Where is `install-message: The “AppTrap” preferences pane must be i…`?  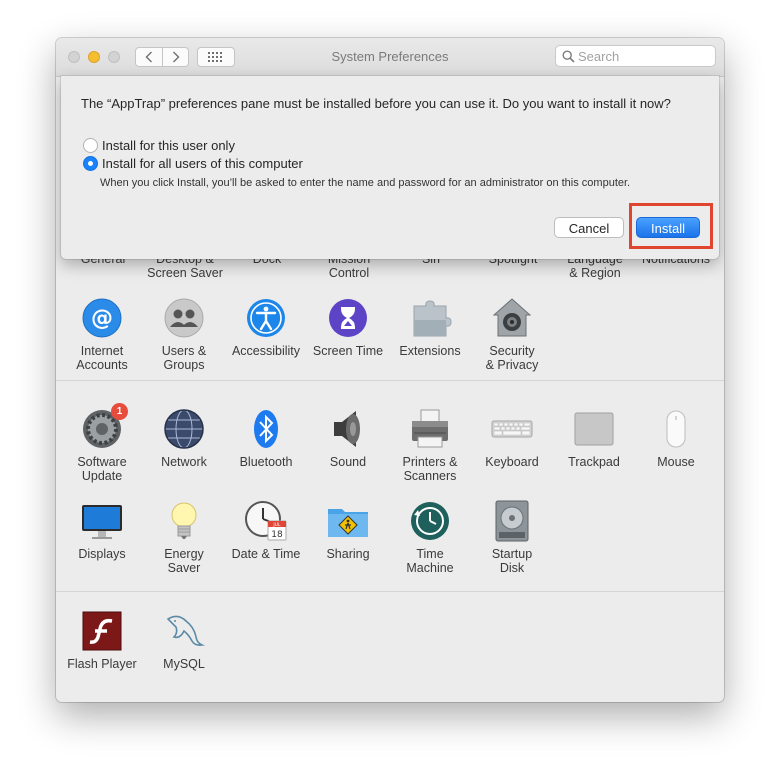 install-message: The “AppTrap” preferences pane must be i… is located at coordinates (376, 103).